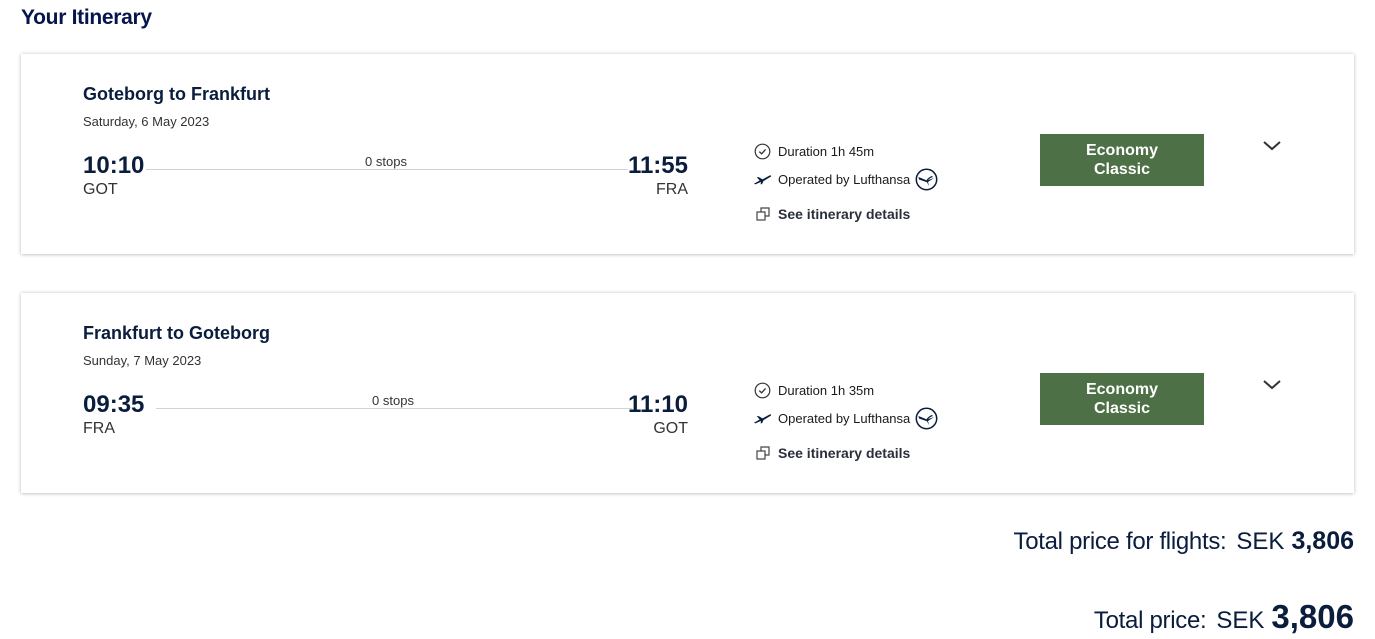 The image size is (1375, 639). What do you see at coordinates (114, 404) in the screenshot?
I see `departure-time: 09:35` at bounding box center [114, 404].